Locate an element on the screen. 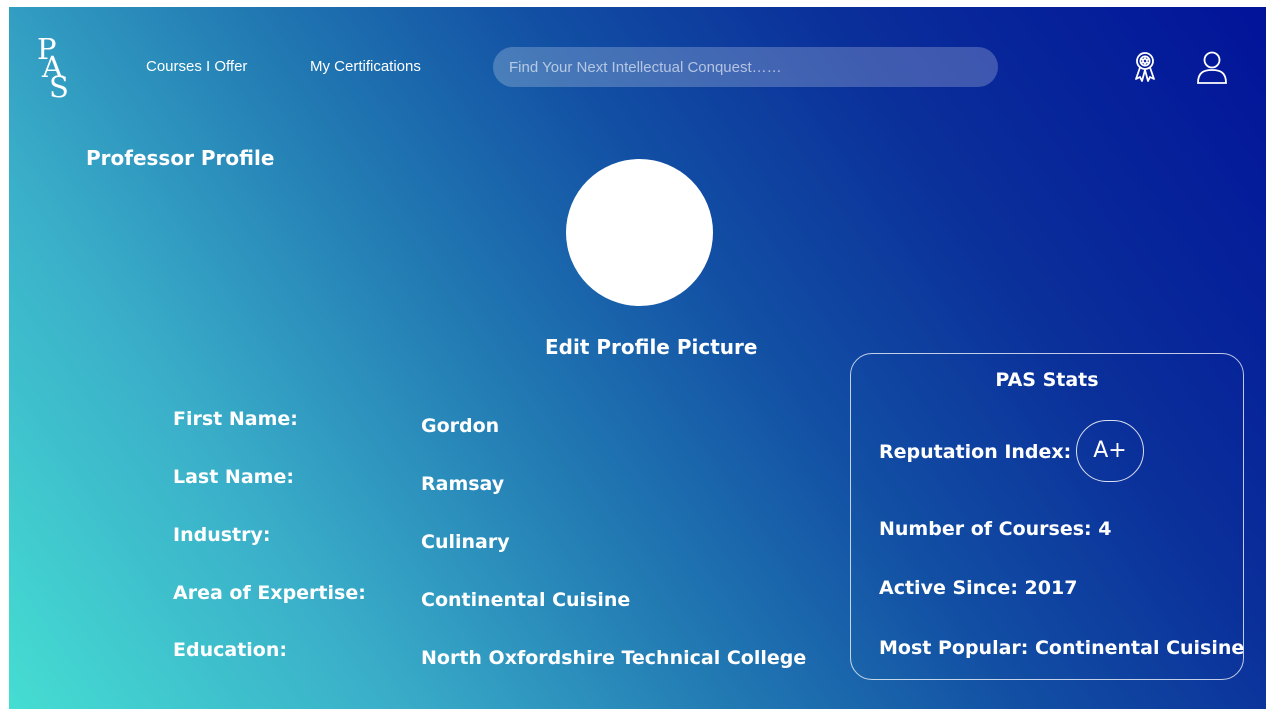  area-of-expertise-label: Area of Expertise: is located at coordinates (269, 593).